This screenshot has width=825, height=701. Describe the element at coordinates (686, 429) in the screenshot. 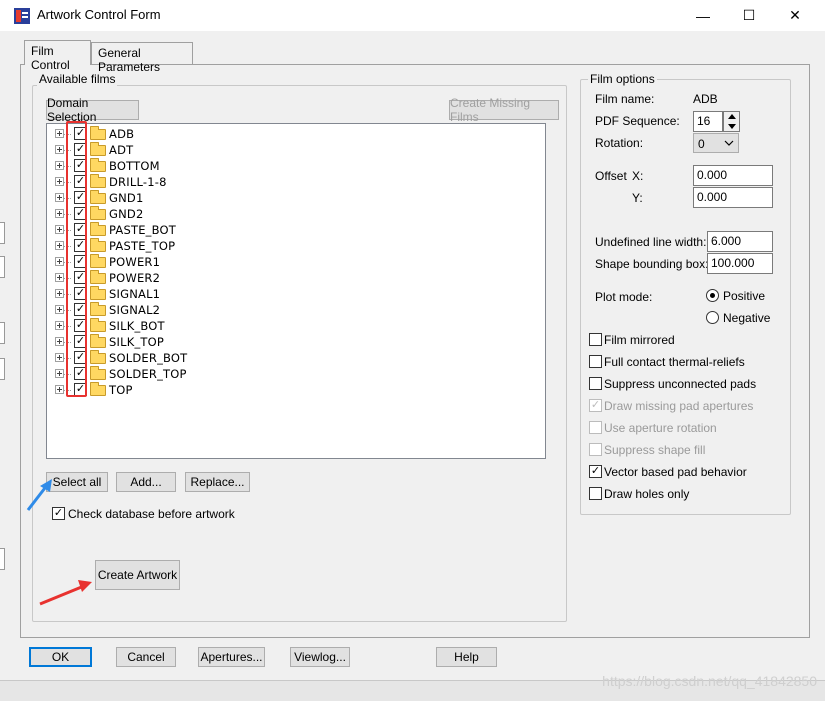

I see `film-option-item: Use aperture rotation` at that location.